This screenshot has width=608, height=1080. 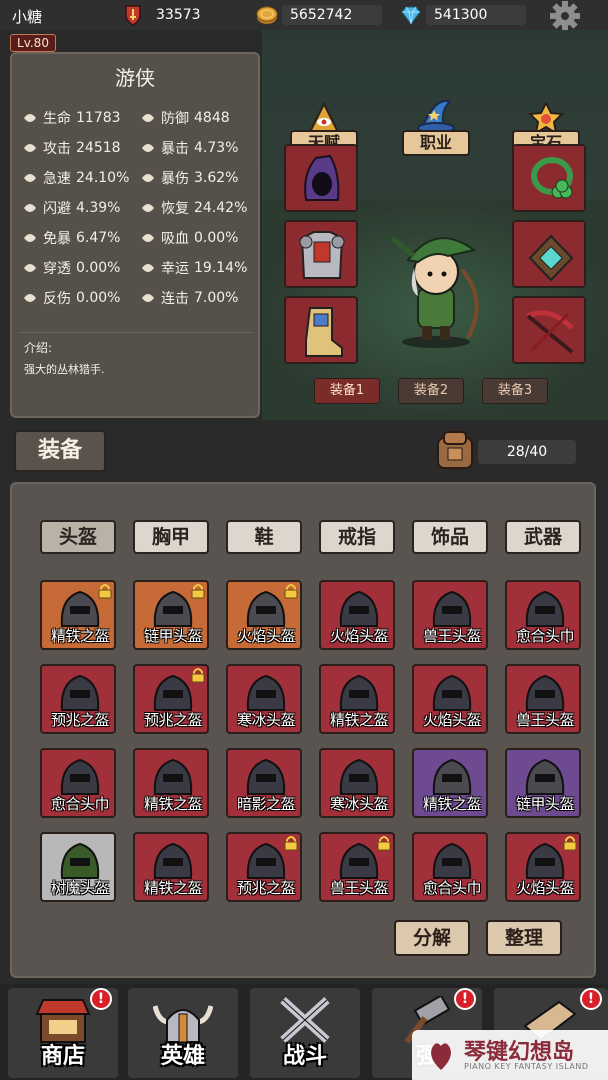 What do you see at coordinates (175, 269) in the screenshot?
I see `stat-label: 幸运` at bounding box center [175, 269].